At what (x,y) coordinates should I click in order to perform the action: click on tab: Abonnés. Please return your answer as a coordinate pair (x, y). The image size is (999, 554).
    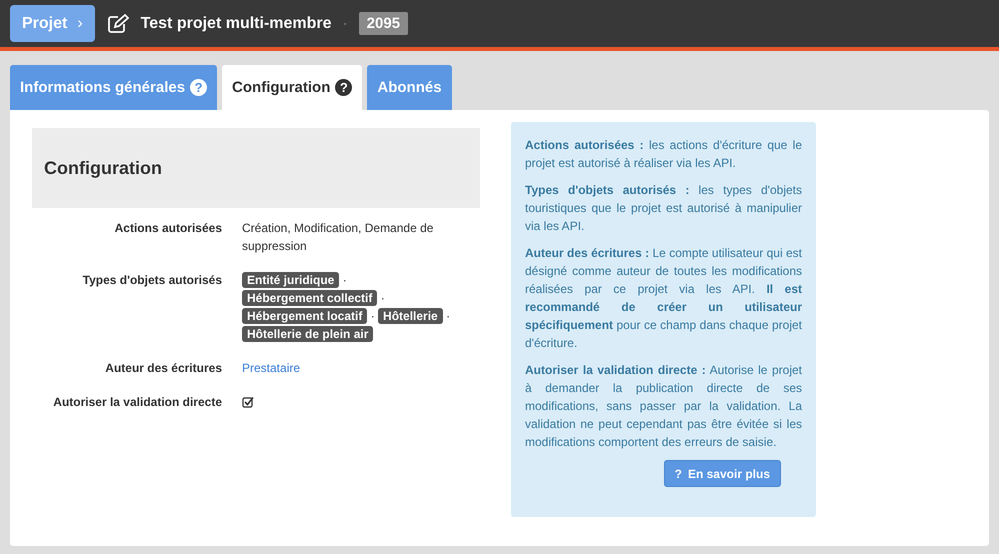
    Looking at the image, I should click on (409, 87).